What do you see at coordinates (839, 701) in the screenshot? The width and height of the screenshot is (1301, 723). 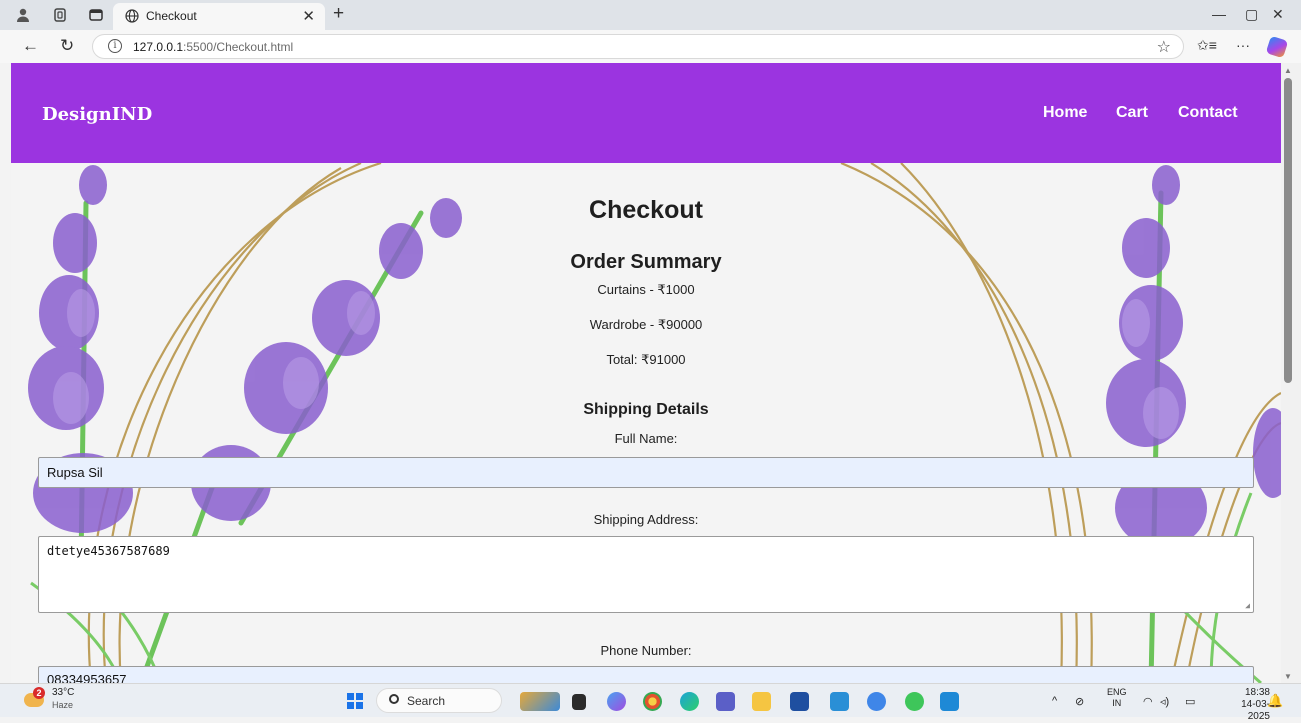 I see `mysql-workbench-icon` at bounding box center [839, 701].